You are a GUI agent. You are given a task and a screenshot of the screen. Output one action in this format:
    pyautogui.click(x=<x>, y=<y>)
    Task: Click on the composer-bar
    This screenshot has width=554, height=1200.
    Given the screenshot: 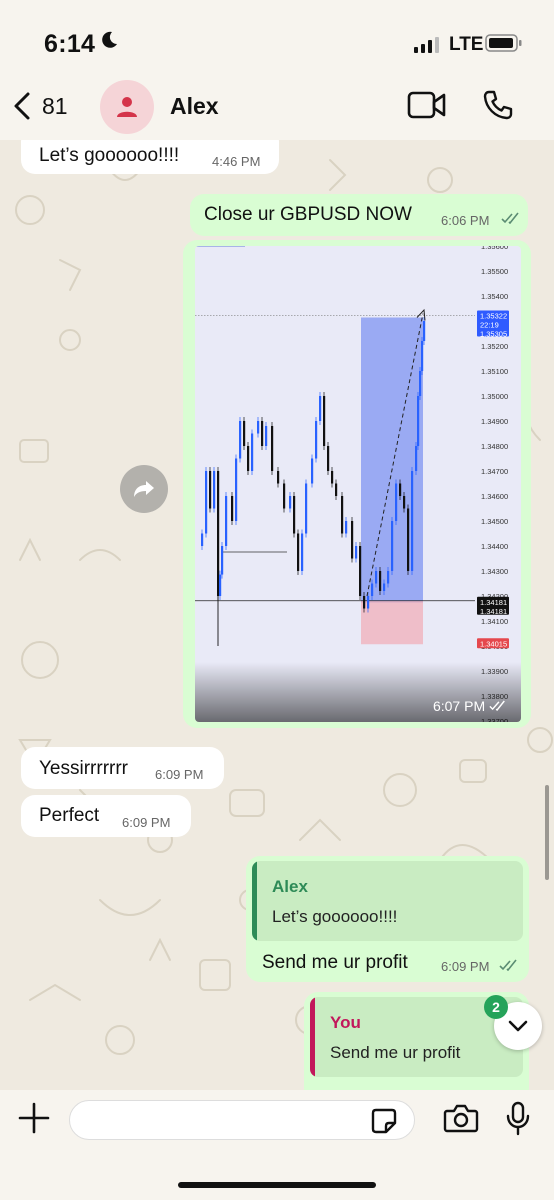 What is the action you would take?
    pyautogui.click(x=277, y=1145)
    